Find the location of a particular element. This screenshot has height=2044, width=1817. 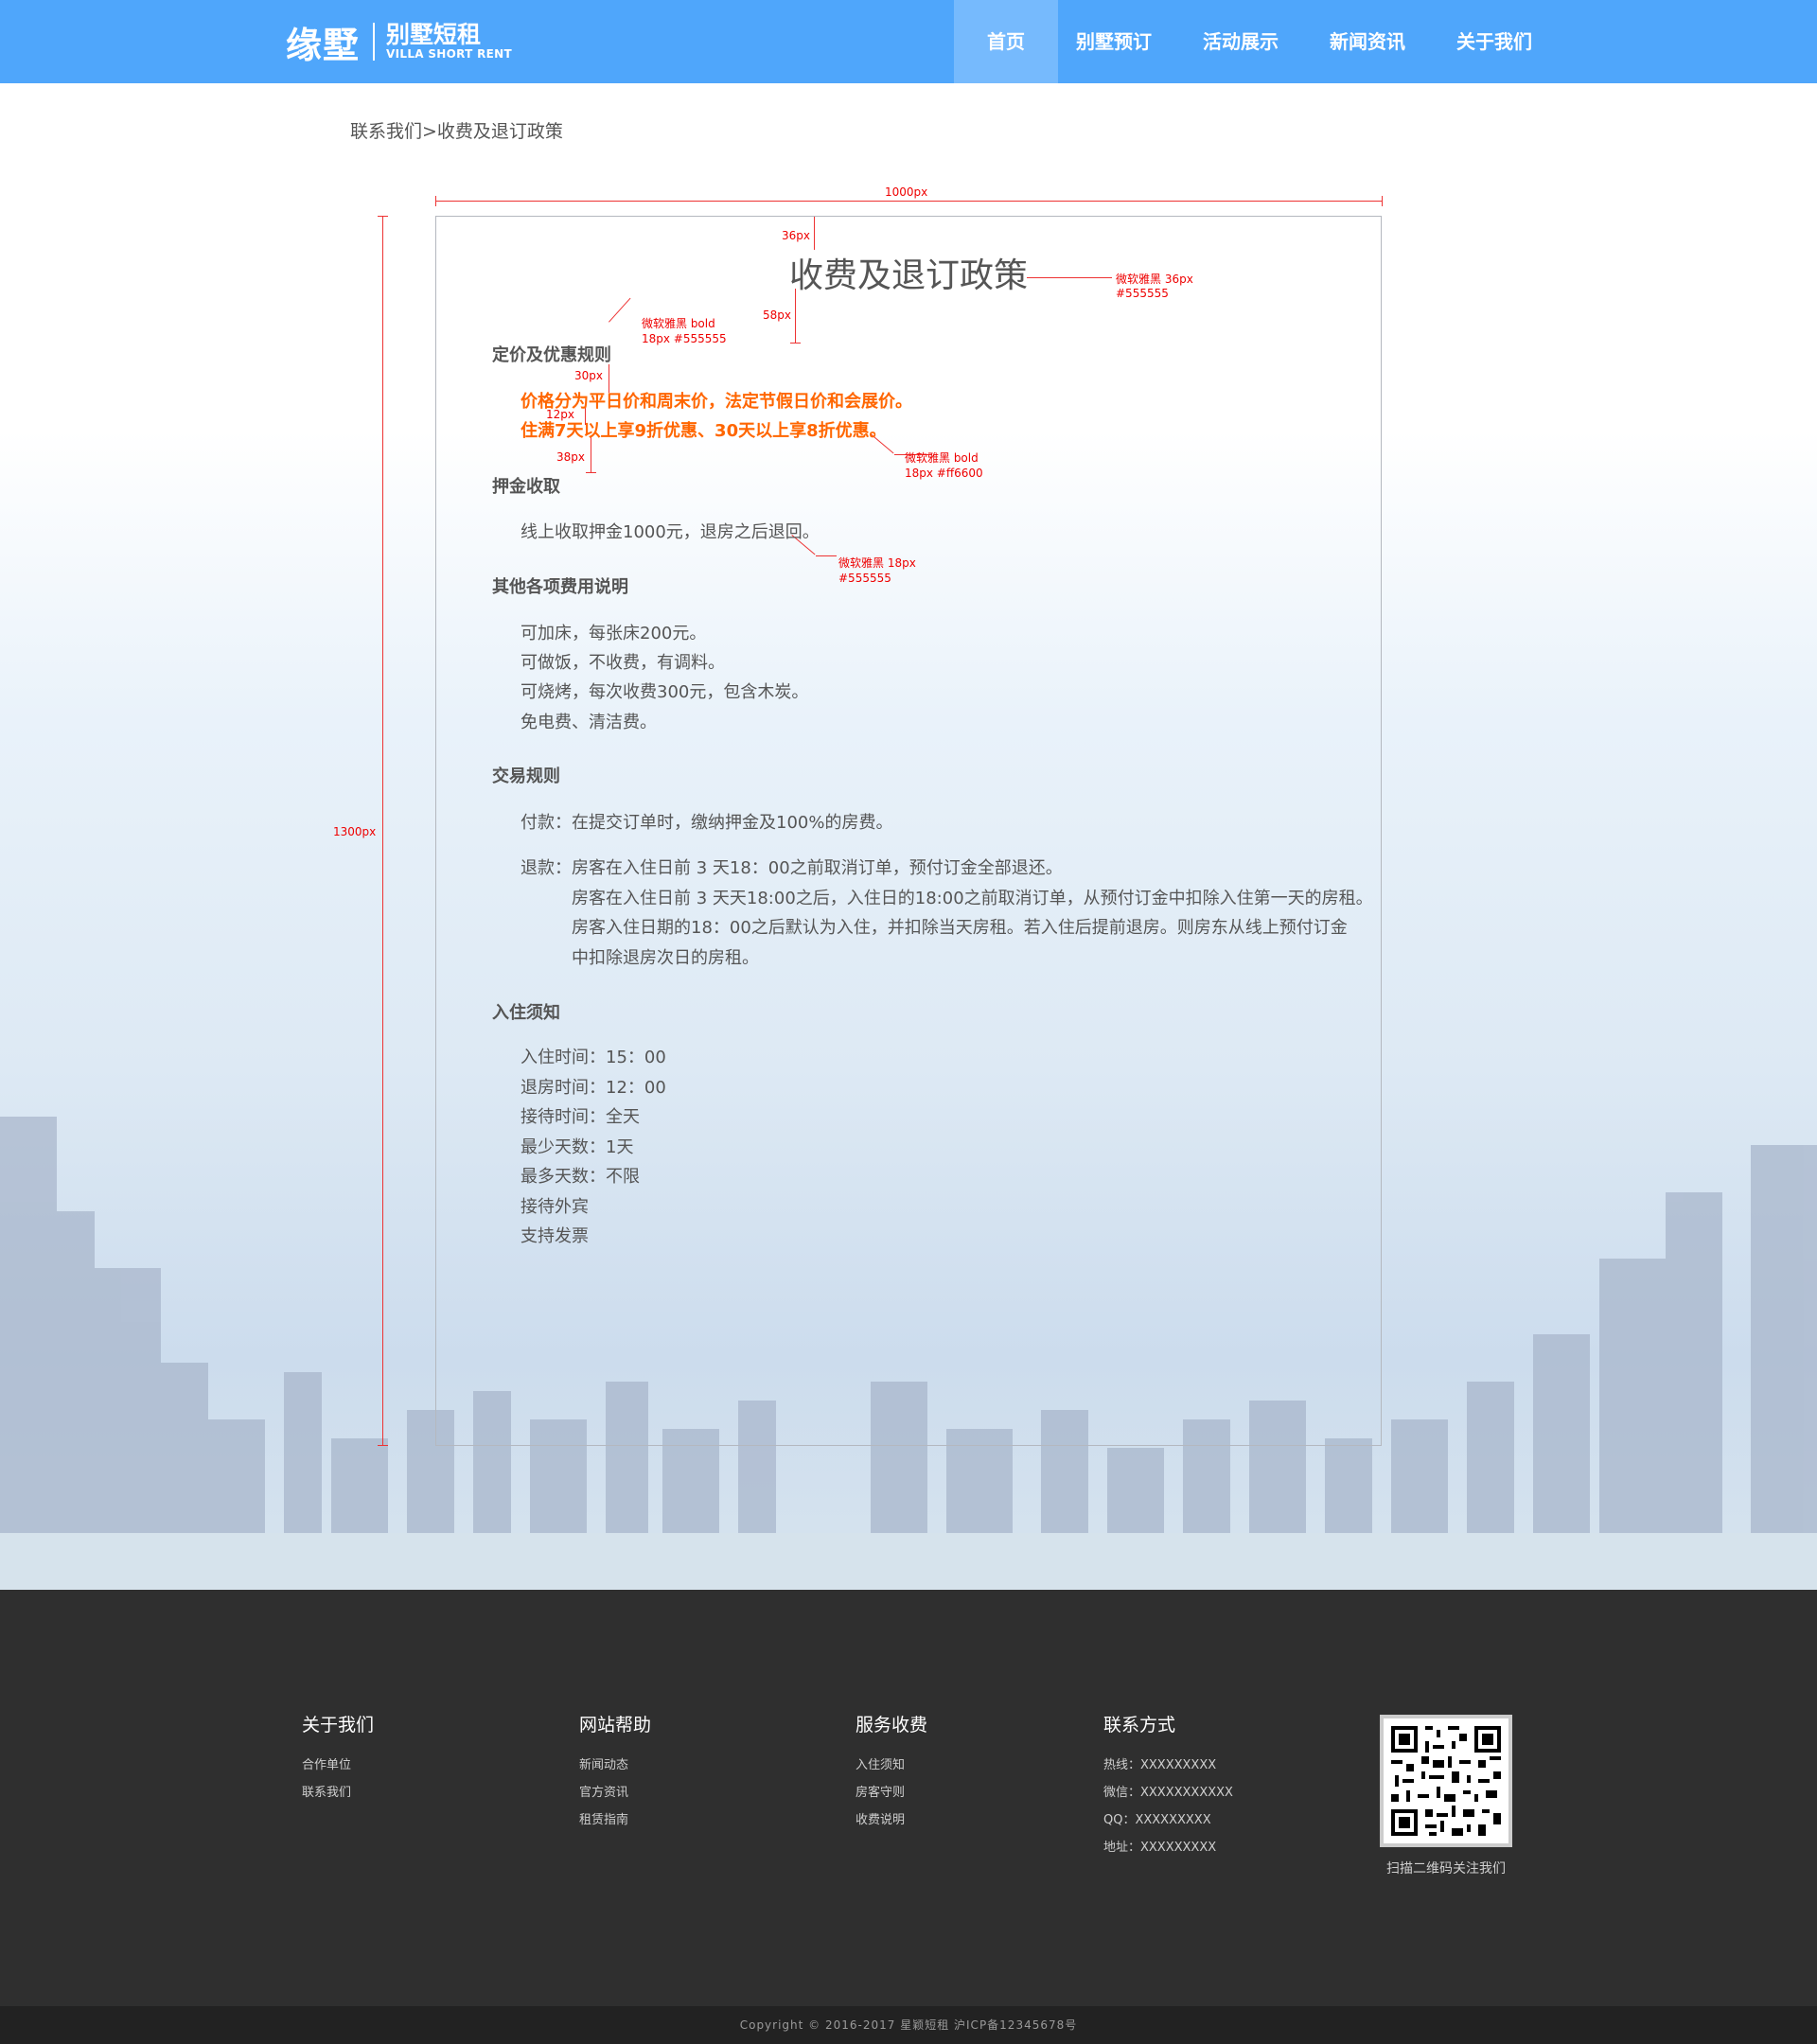

height-dimension-tick-top is located at coordinates (383, 216).